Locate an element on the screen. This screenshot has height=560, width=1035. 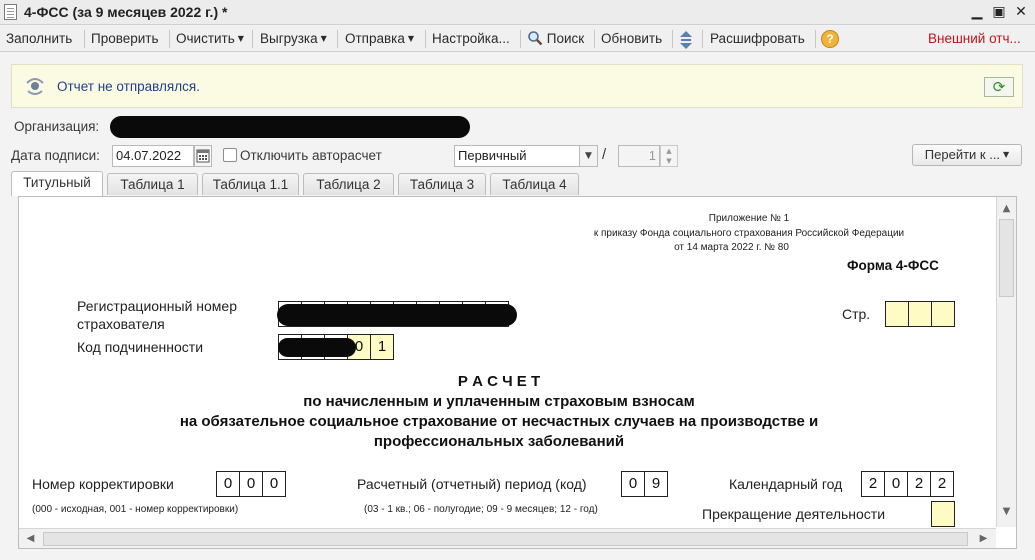
chevron-down-icon: ▼ is located at coordinates (588, 156).